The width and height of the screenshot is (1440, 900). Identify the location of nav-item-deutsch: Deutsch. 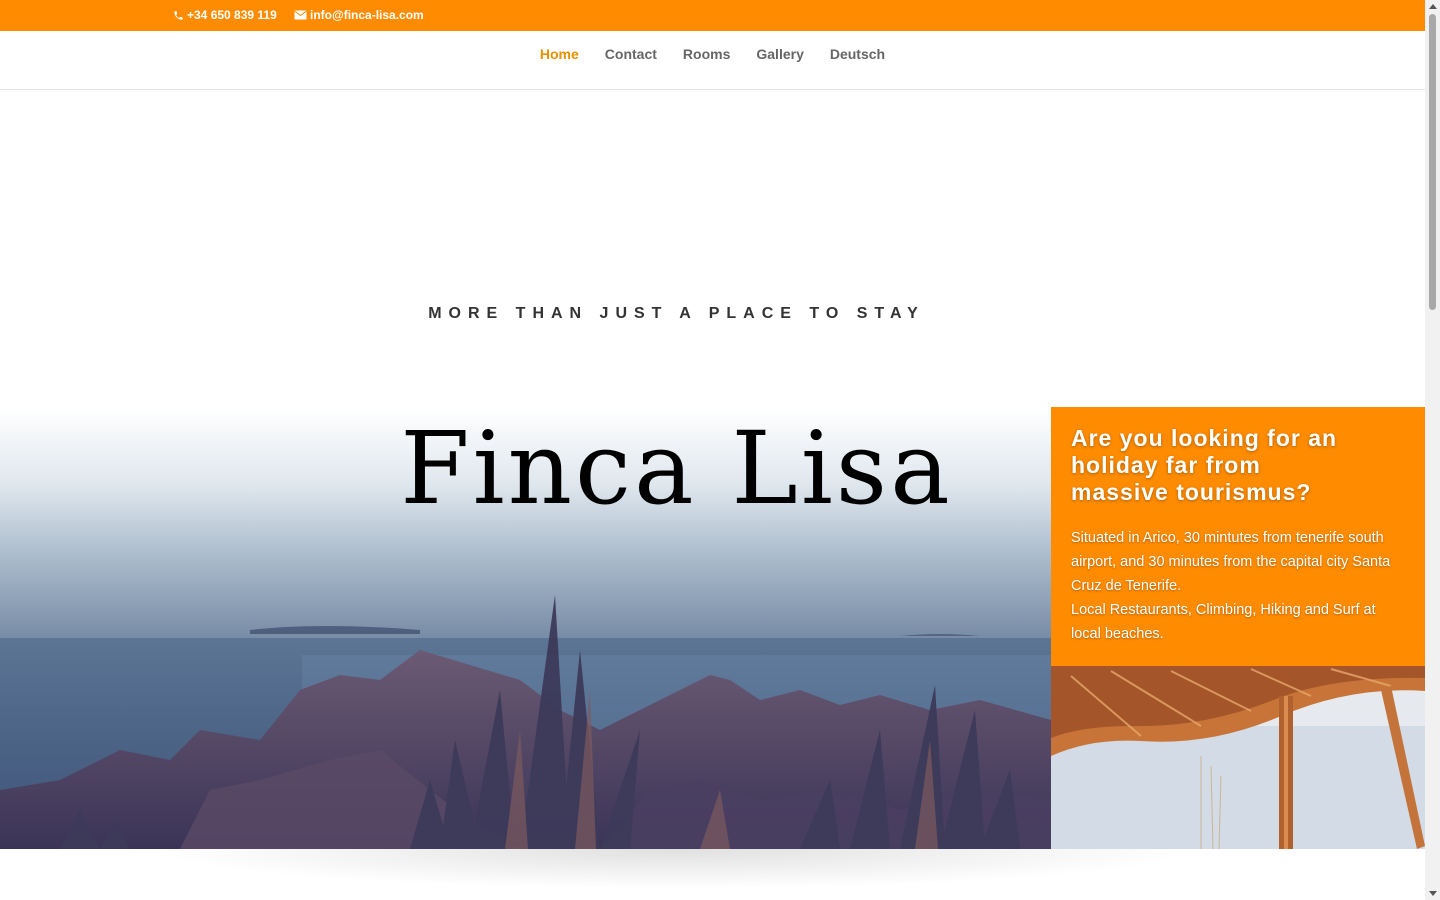
(857, 54).